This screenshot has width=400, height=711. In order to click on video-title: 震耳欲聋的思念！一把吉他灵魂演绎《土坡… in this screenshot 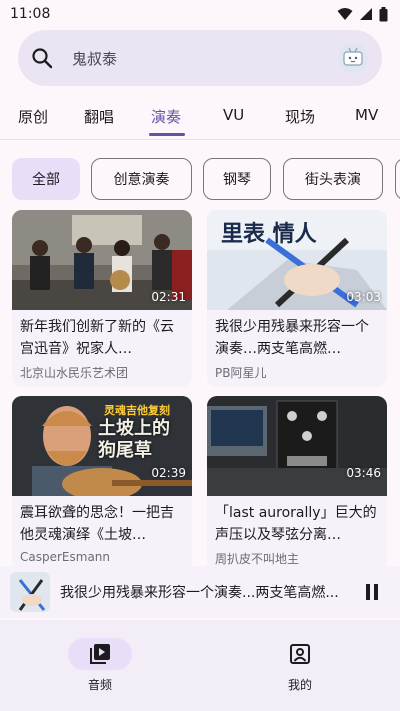, I will do `click(97, 524)`.